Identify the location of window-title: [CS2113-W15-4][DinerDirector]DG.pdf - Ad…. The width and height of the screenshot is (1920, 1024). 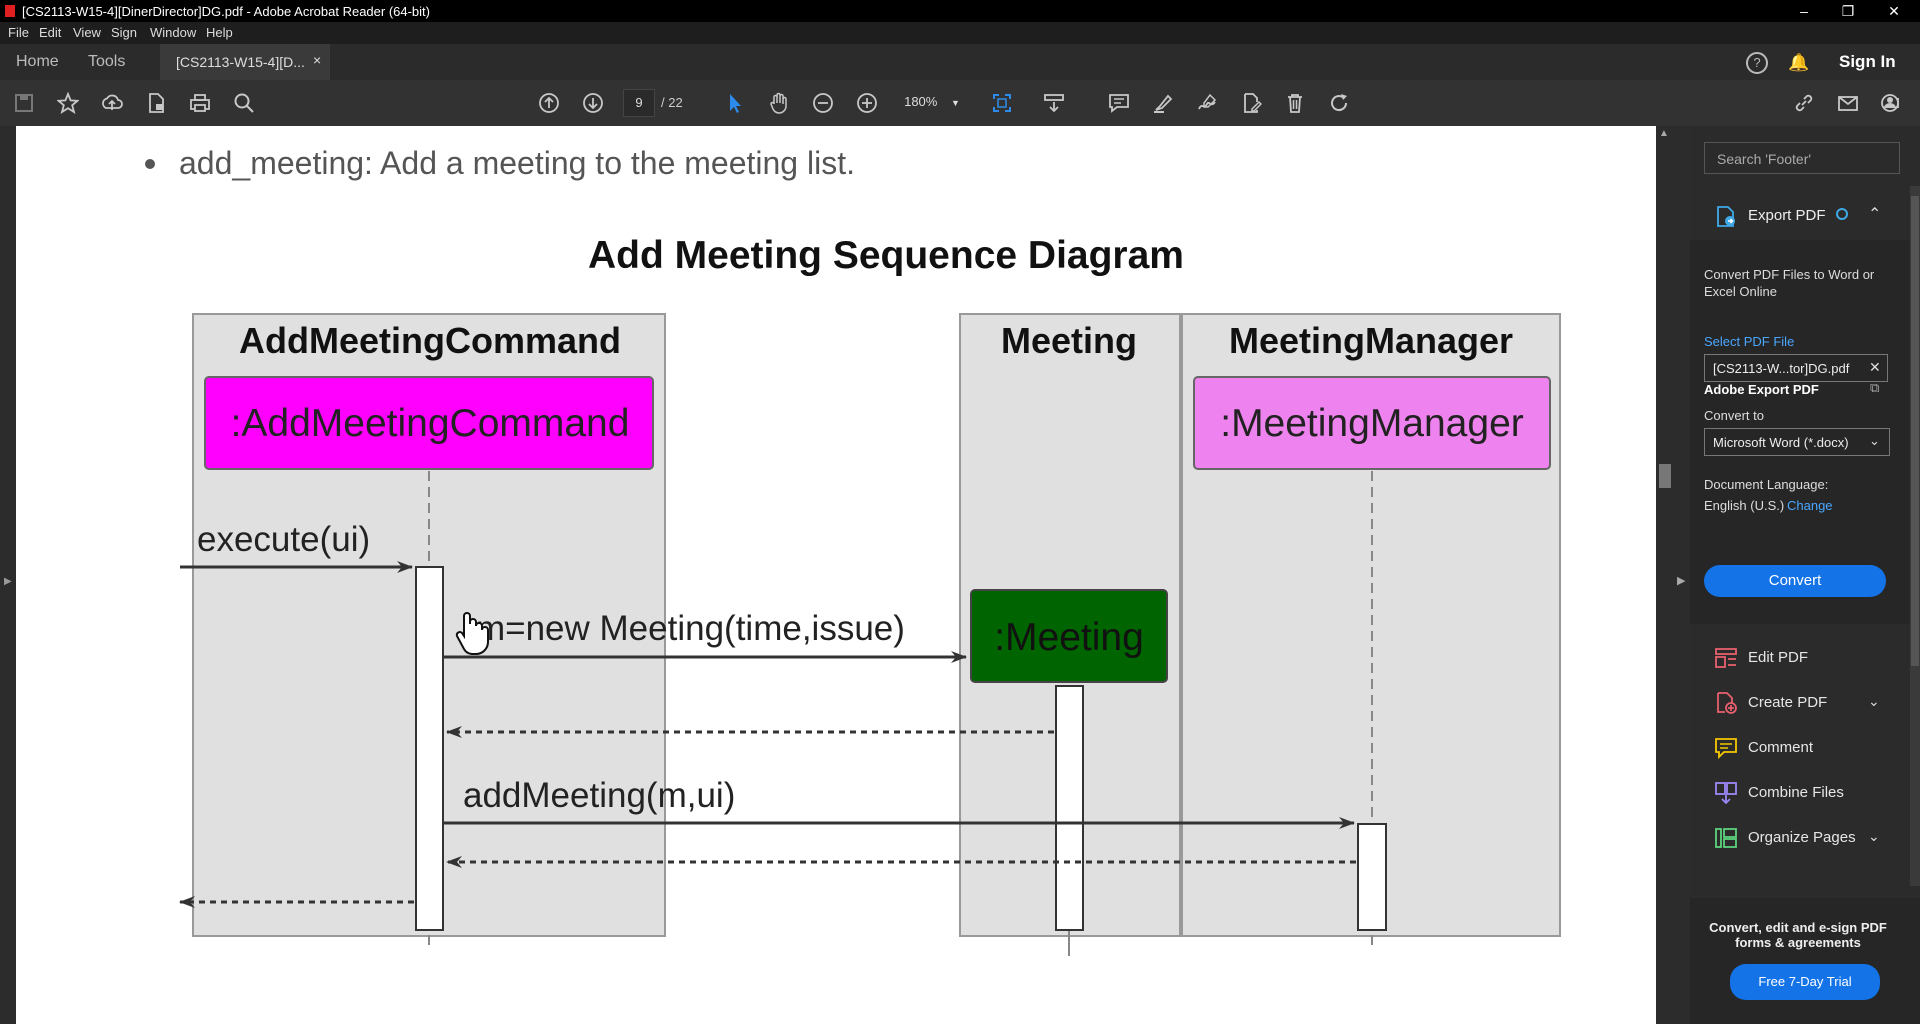
(226, 11).